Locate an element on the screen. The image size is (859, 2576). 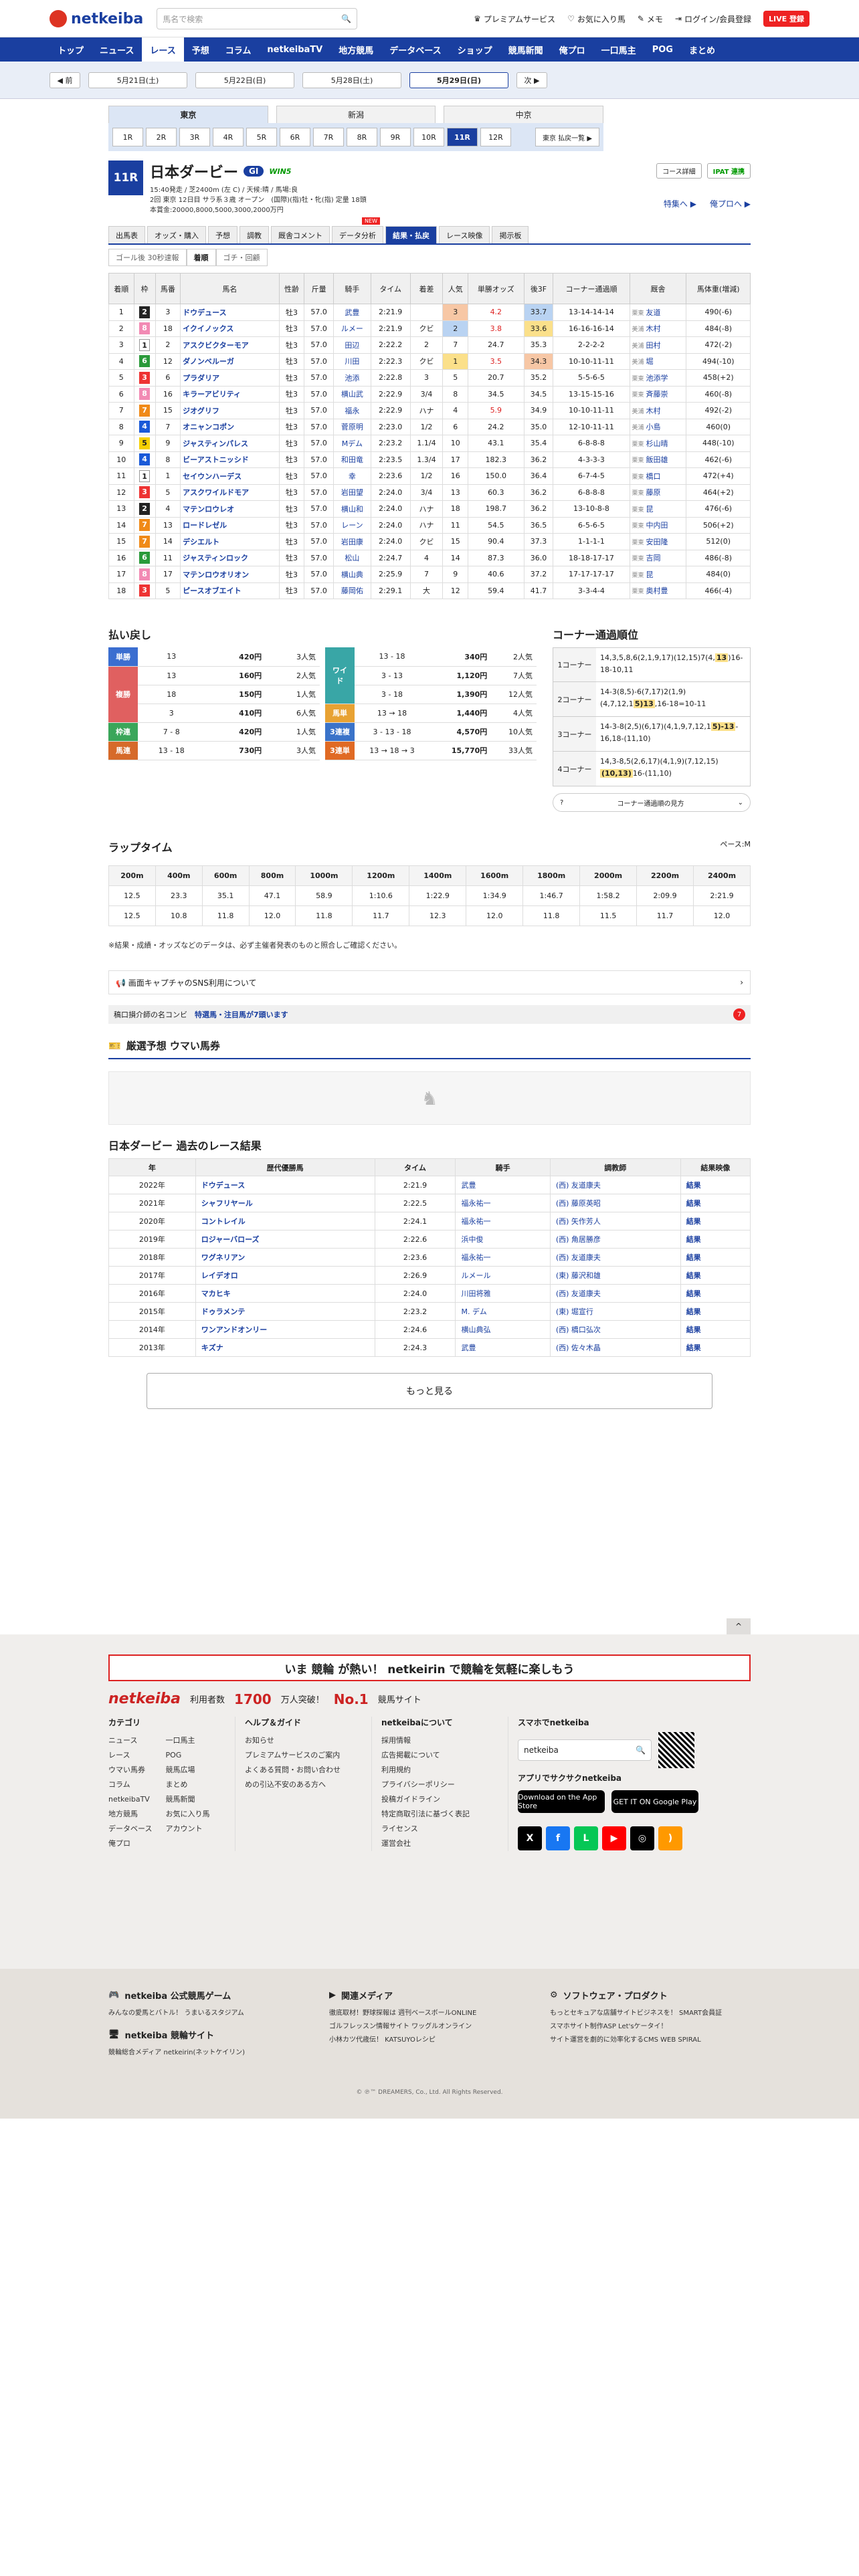
footer-link: 競馬新聞 is located at coordinates (187, 1799).